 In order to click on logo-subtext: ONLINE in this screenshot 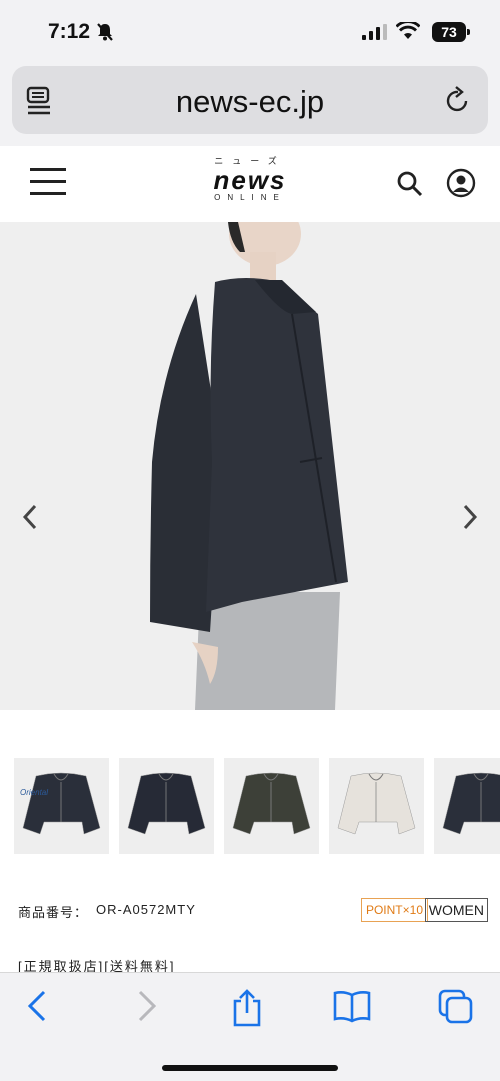, I will do `click(250, 197)`.